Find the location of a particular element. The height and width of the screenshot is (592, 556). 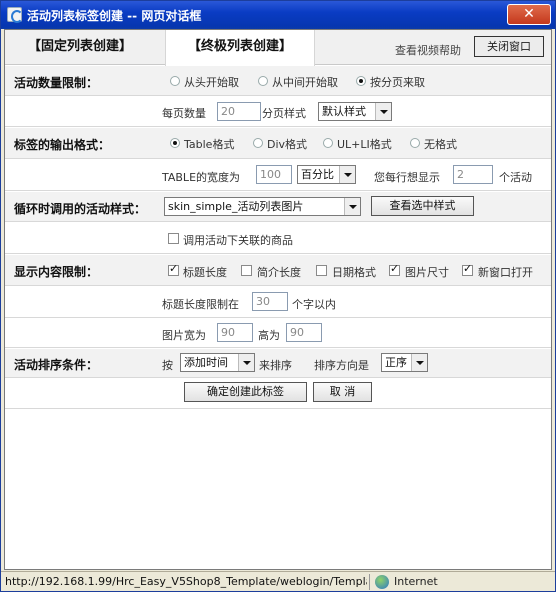

table-width-row: TABLE的宽度为 100 百分比 您每行想显示 2 个活动 is located at coordinates (278, 175).